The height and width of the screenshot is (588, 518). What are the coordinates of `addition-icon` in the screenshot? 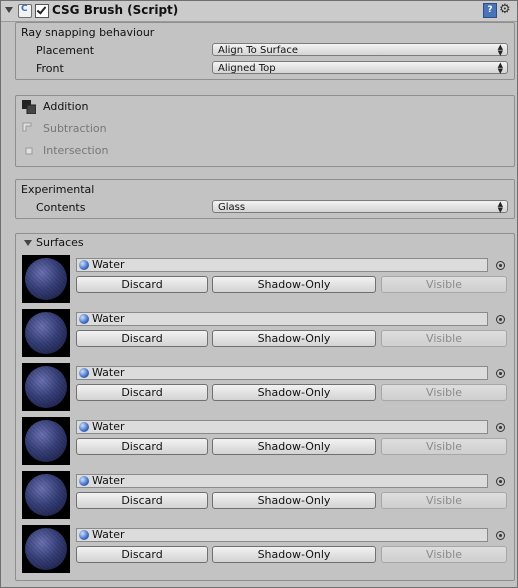 It's located at (29, 107).